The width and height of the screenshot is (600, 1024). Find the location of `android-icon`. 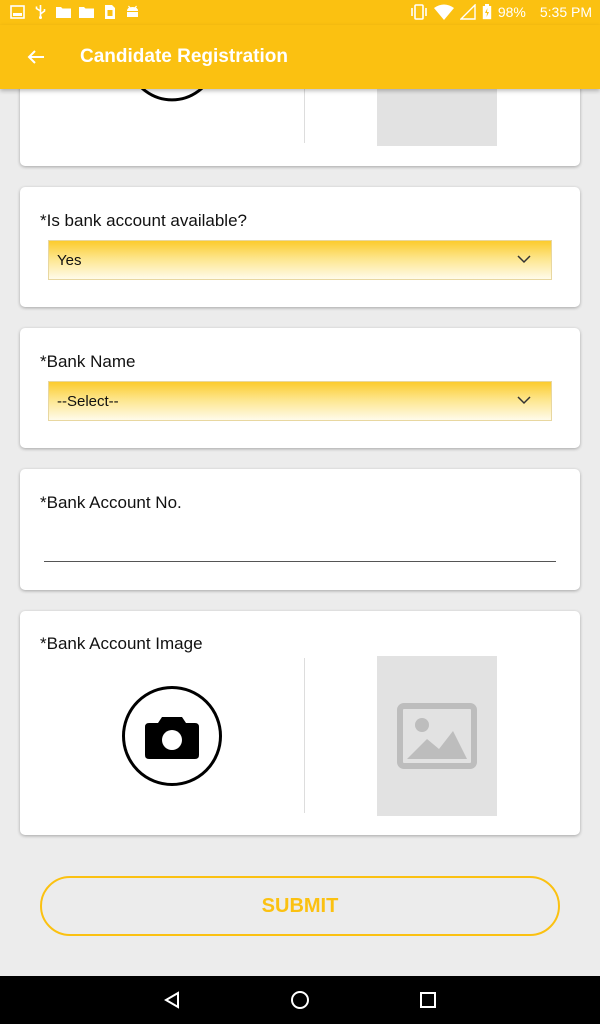

android-icon is located at coordinates (132, 11).